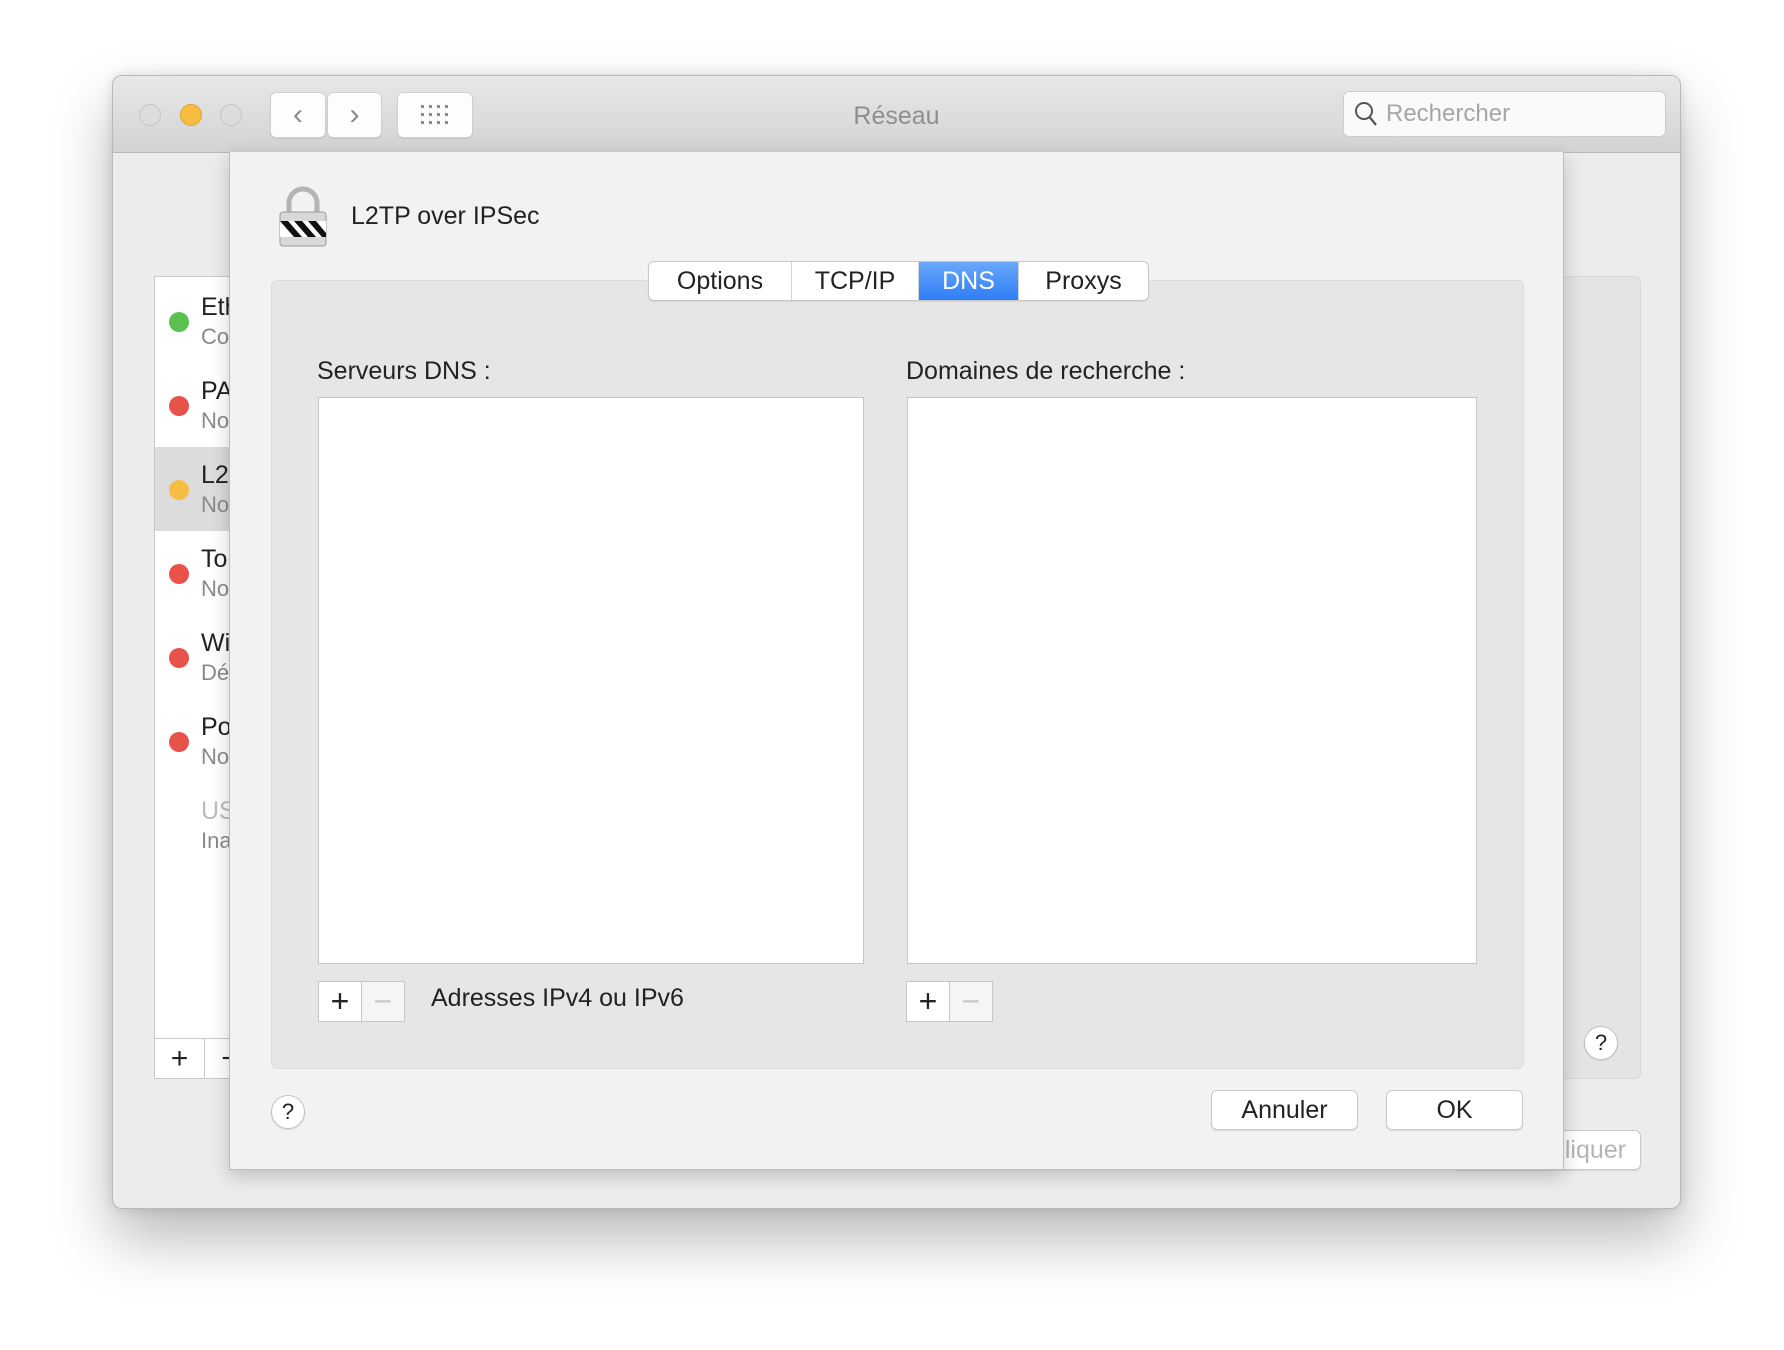 This screenshot has height=1350, width=1784. What do you see at coordinates (1046, 371) in the screenshot?
I see `search-domains-label: Domaines de recherche :` at bounding box center [1046, 371].